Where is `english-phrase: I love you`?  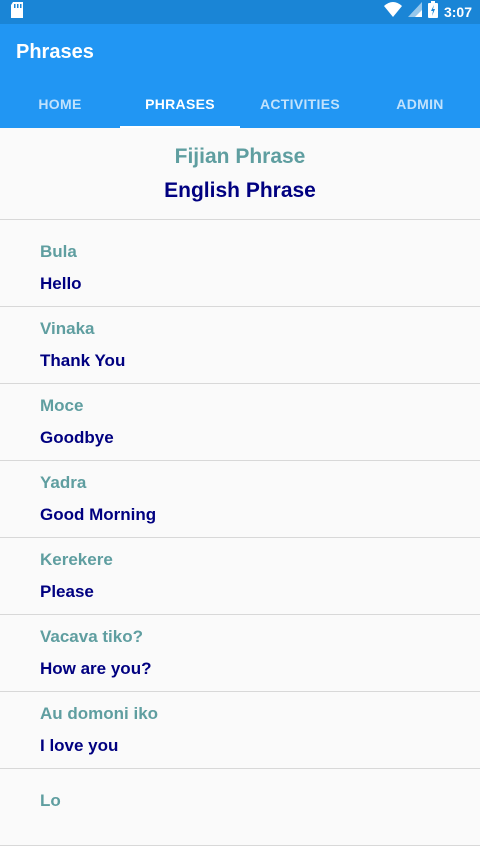 english-phrase: I love you is located at coordinates (79, 745).